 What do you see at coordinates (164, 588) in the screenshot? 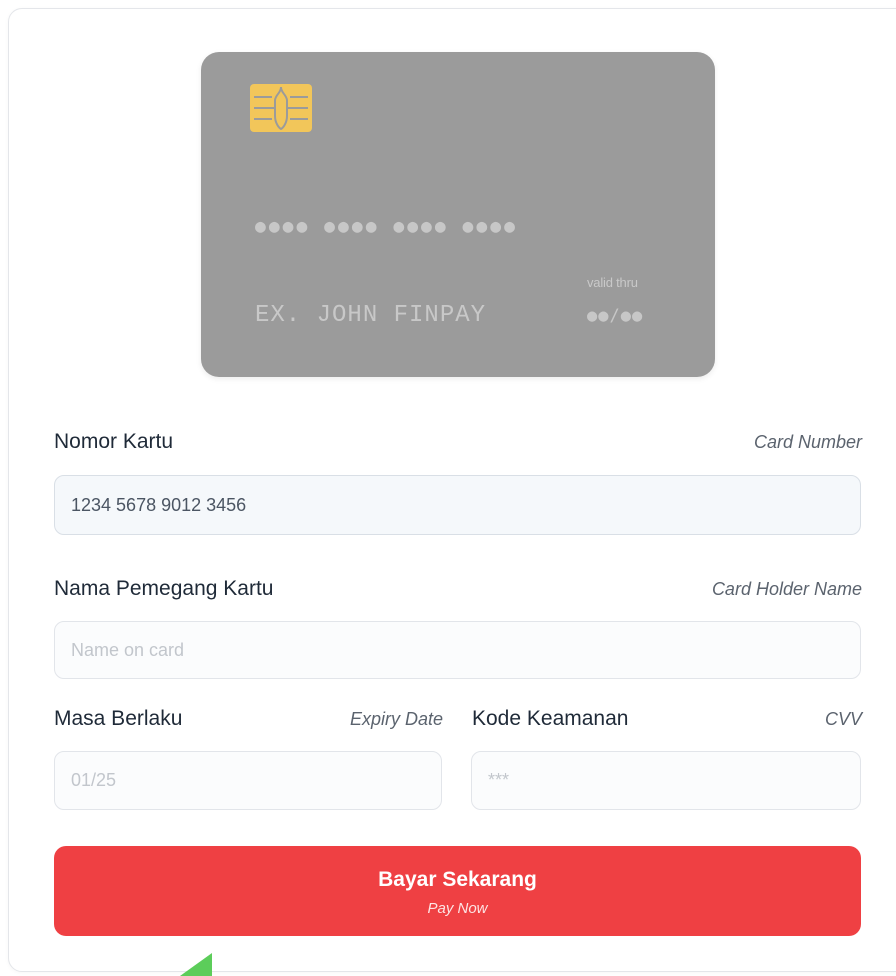
I see `holder-name-label: Nama Pemegang Kartu` at bounding box center [164, 588].